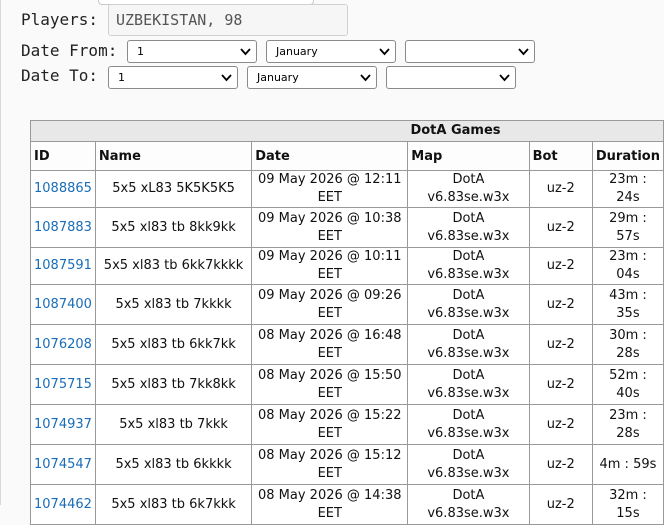 This screenshot has width=664, height=525. What do you see at coordinates (470, 51) in the screenshot?
I see `date-from-year-select` at bounding box center [470, 51].